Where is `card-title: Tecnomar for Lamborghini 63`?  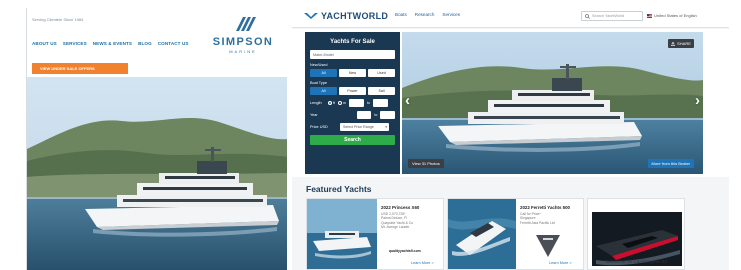 card-title: Tecnomar for Lamborghini 63 is located at coordinates (636, 262).